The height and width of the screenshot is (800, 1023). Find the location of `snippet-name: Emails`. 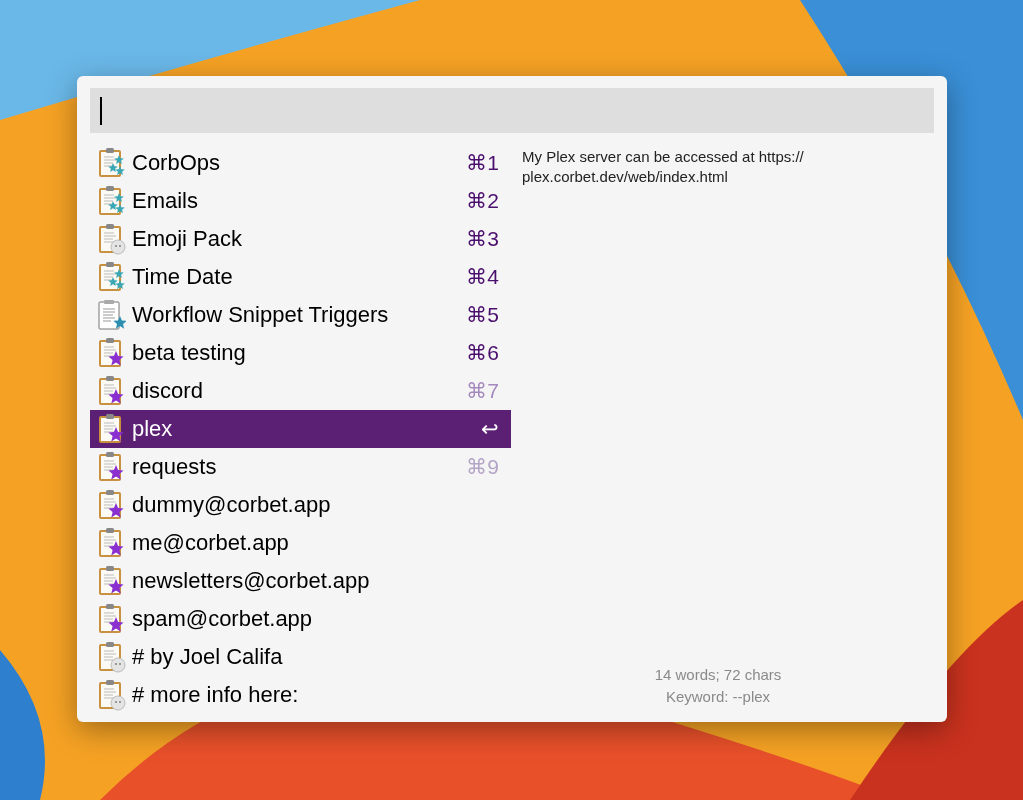

snippet-name: Emails is located at coordinates (165, 201).